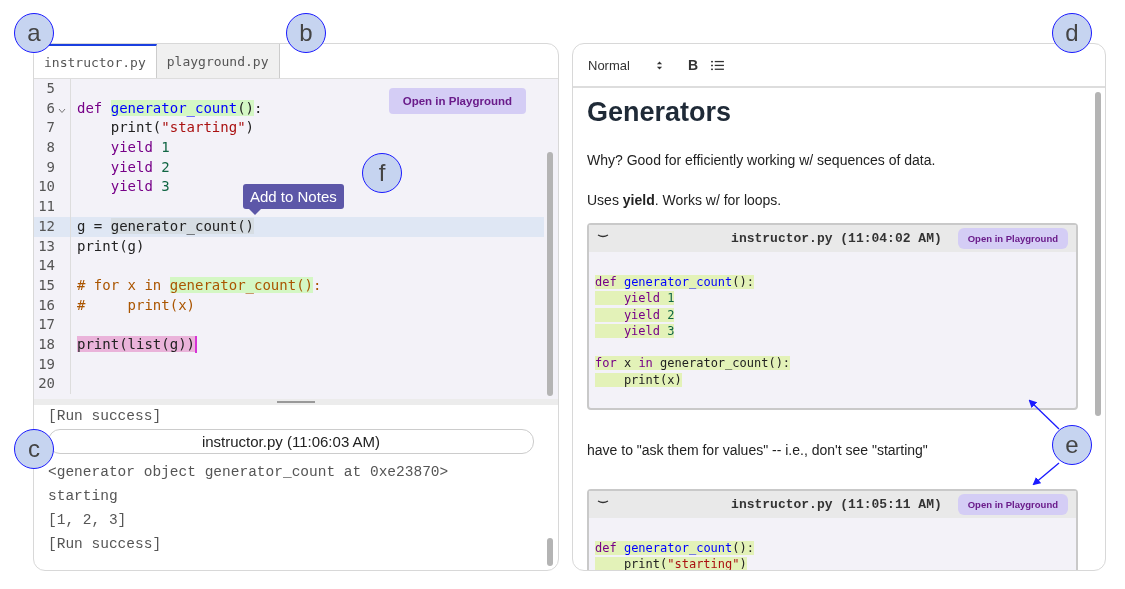 The height and width of the screenshot is (589, 1125). I want to click on text-style-select: Normal, so click(622, 65).